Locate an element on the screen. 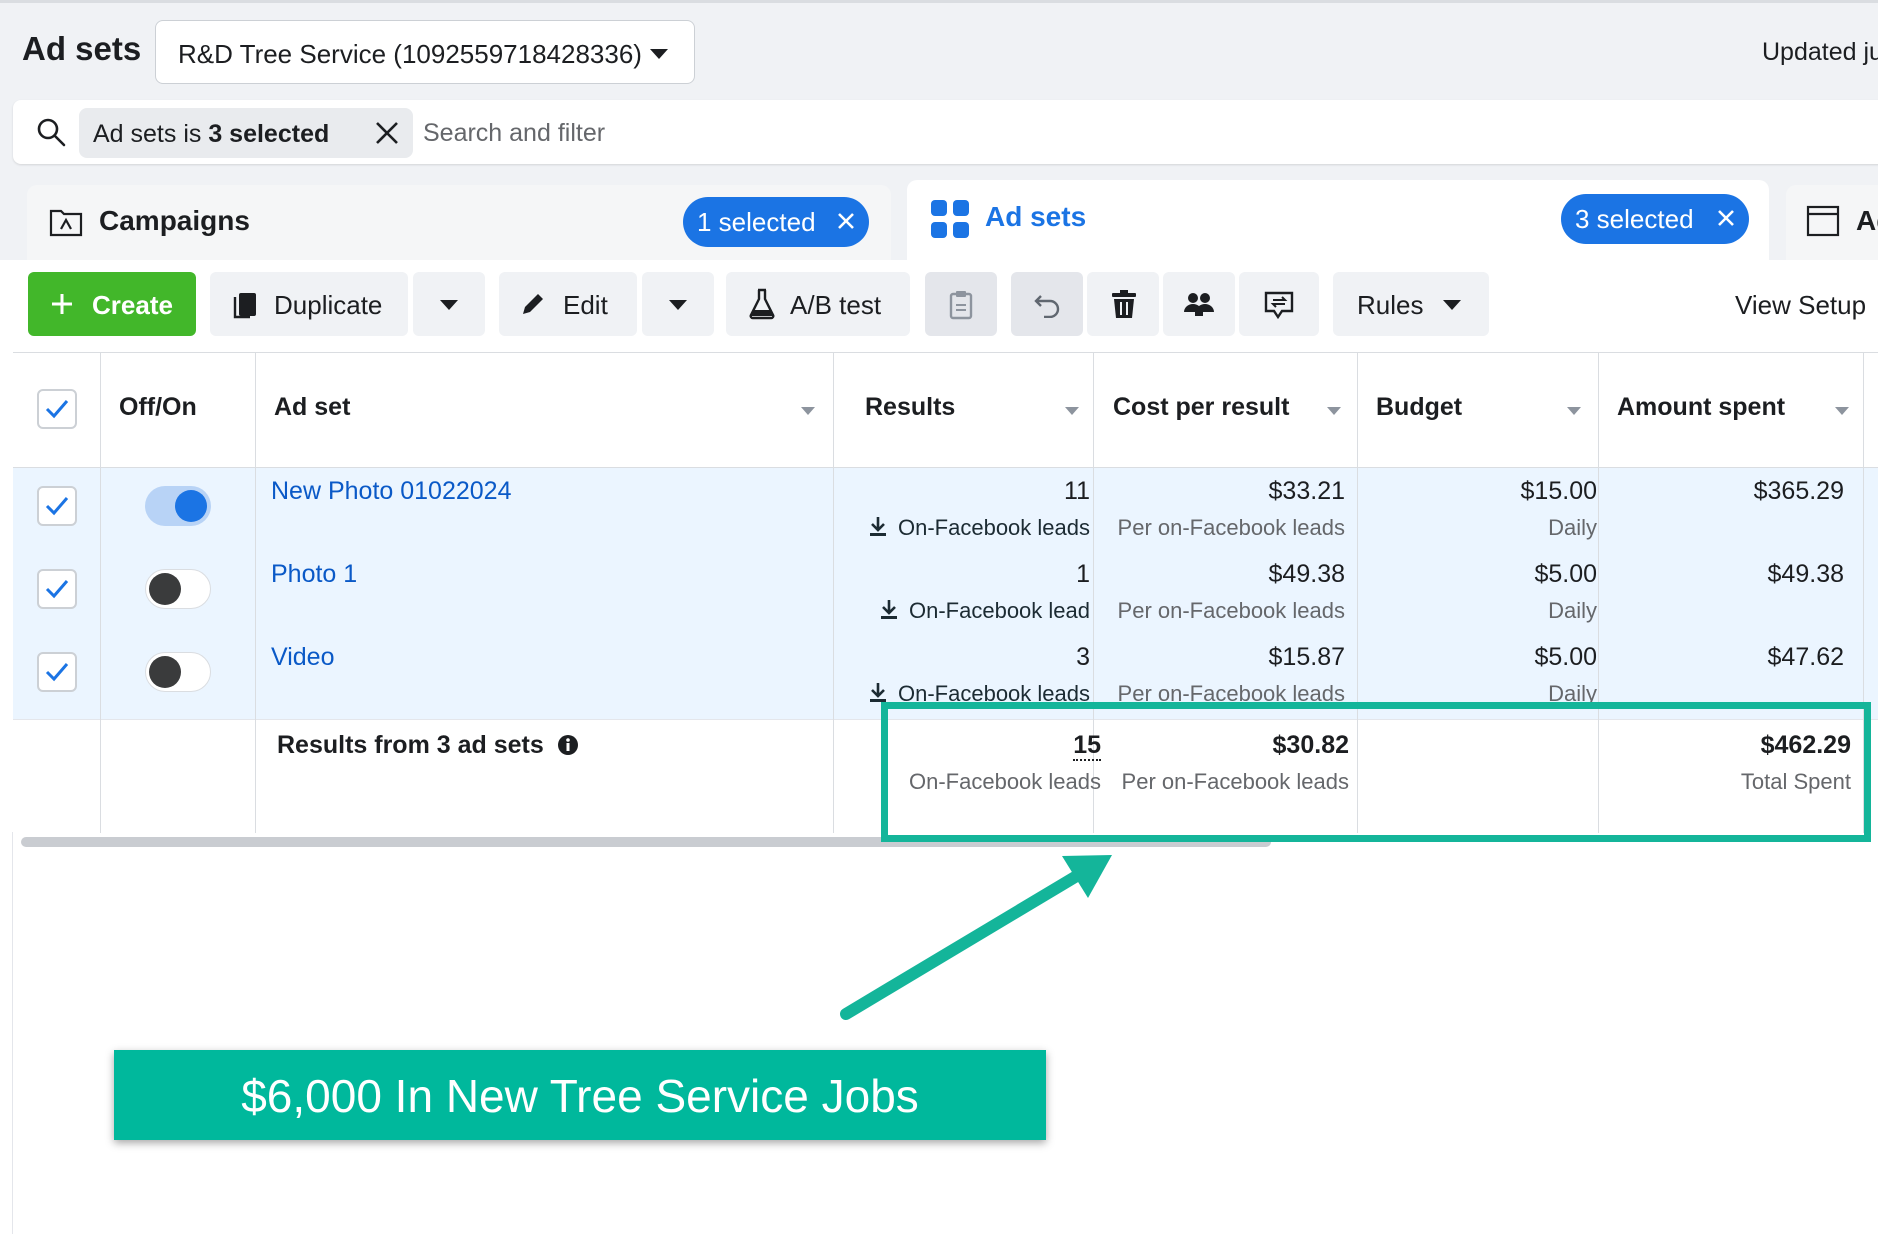  ab-test-button-label: A/B test is located at coordinates (836, 305).